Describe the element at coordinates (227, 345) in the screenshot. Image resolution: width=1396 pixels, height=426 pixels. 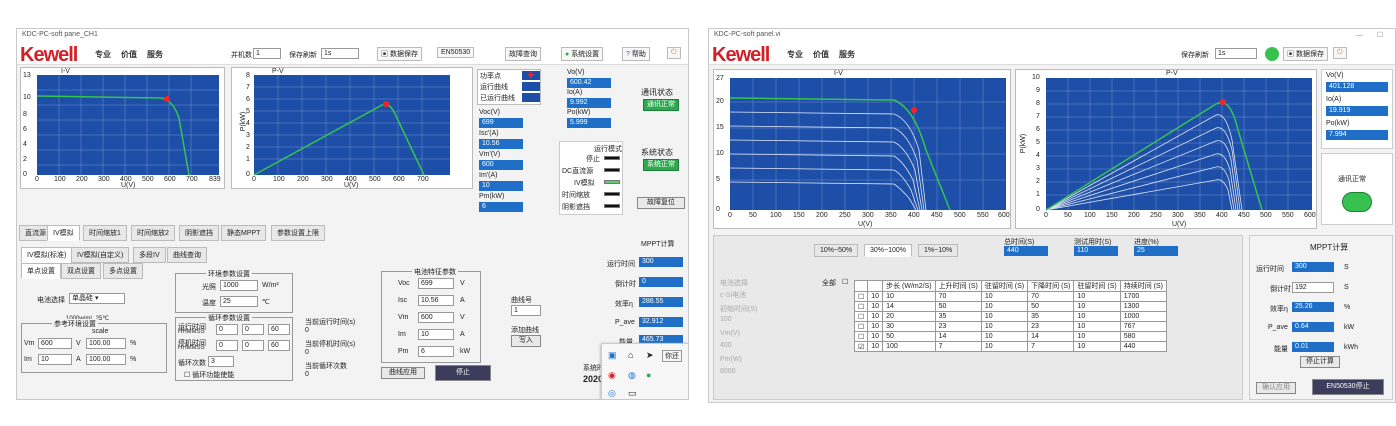
I see `stop-hours-input: 0` at that location.